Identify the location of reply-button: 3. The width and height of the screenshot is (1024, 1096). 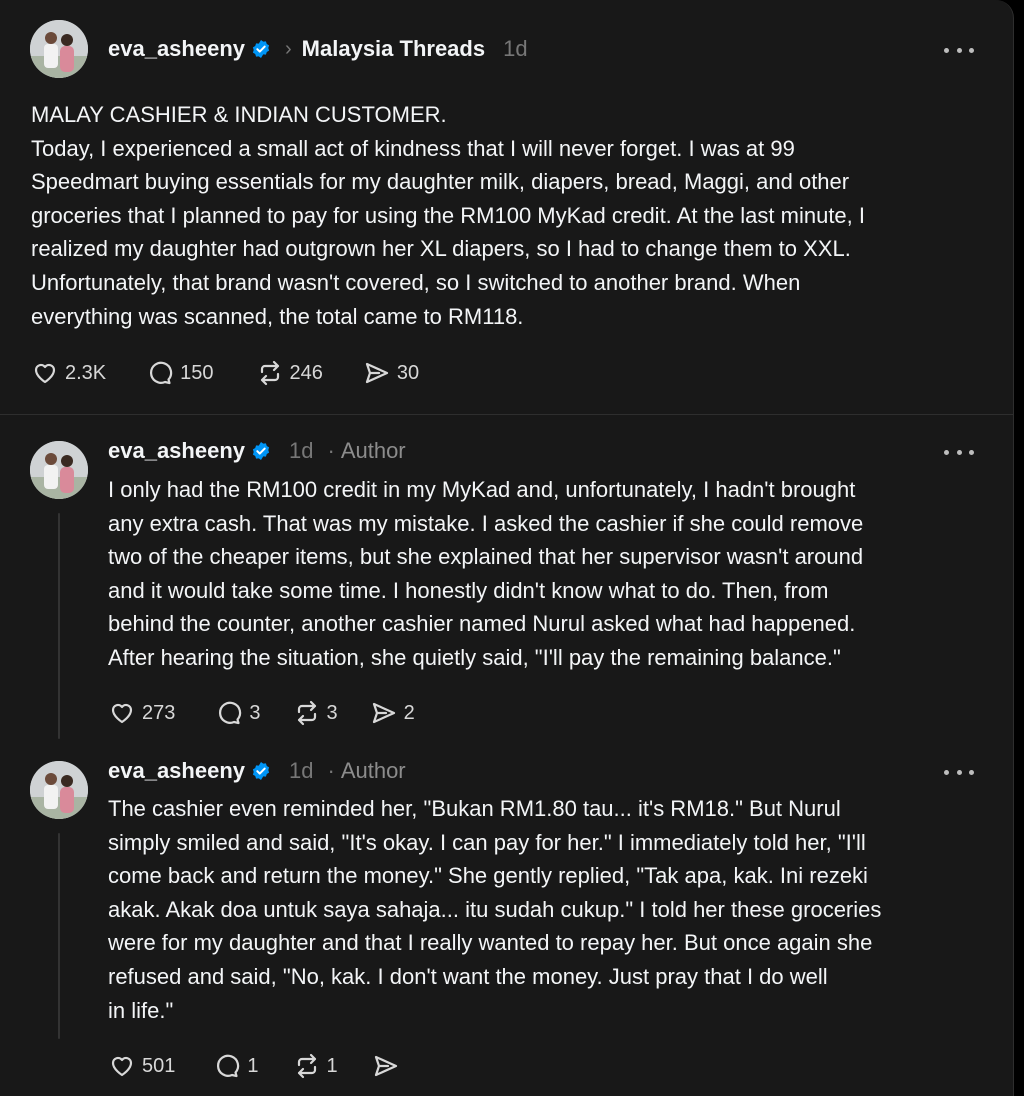
(238, 713).